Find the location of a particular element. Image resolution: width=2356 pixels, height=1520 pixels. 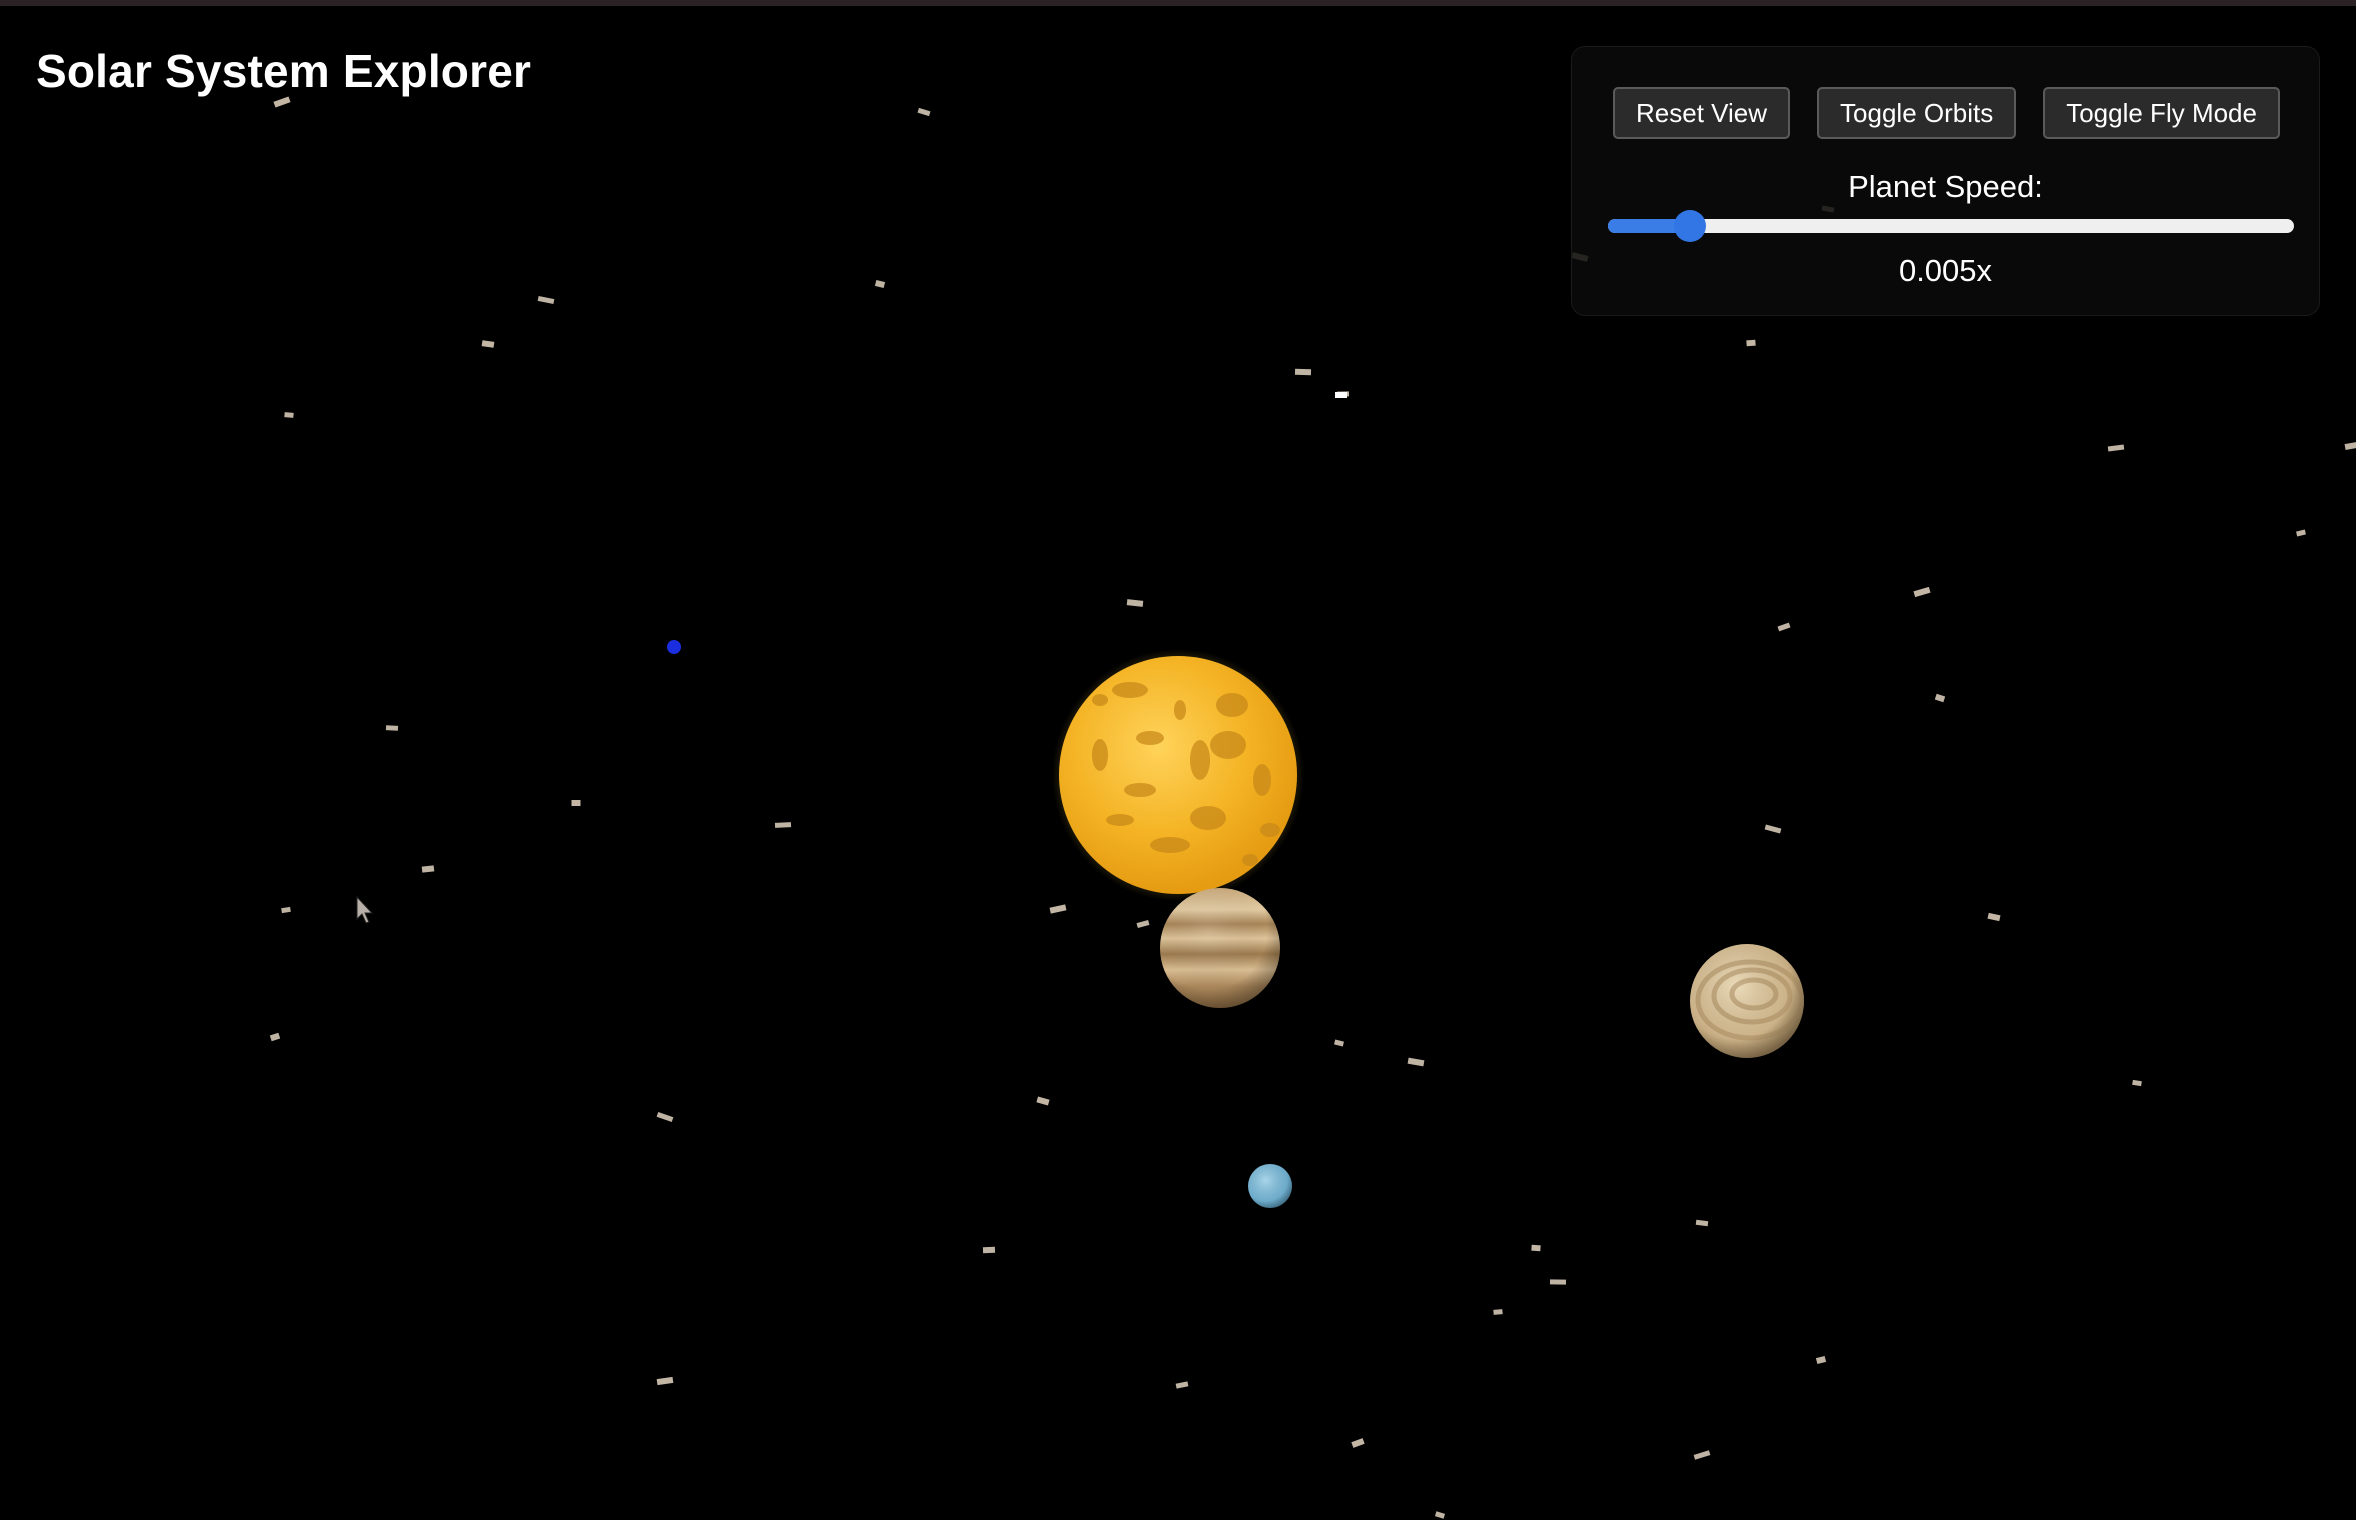

slider-track is located at coordinates (1951, 226).